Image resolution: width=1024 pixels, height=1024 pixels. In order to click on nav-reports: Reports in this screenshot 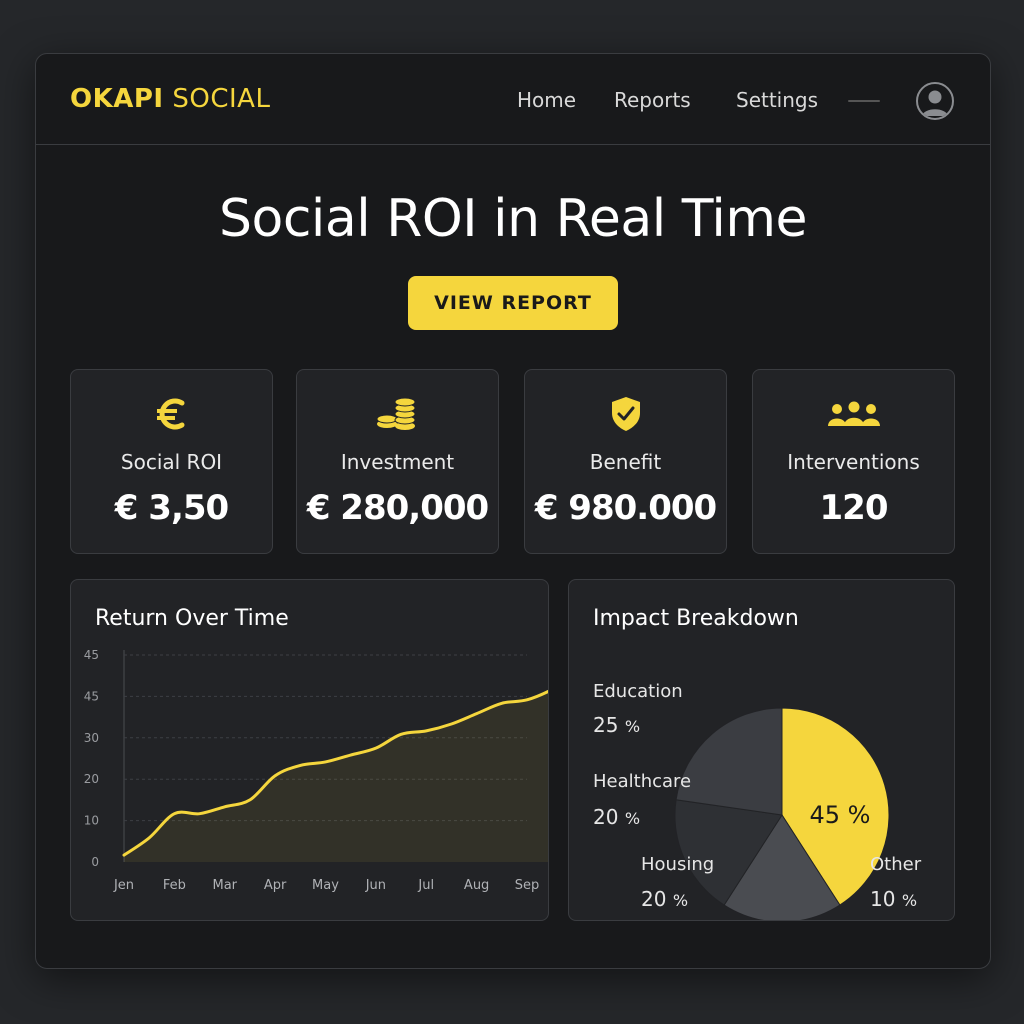, I will do `click(652, 100)`.